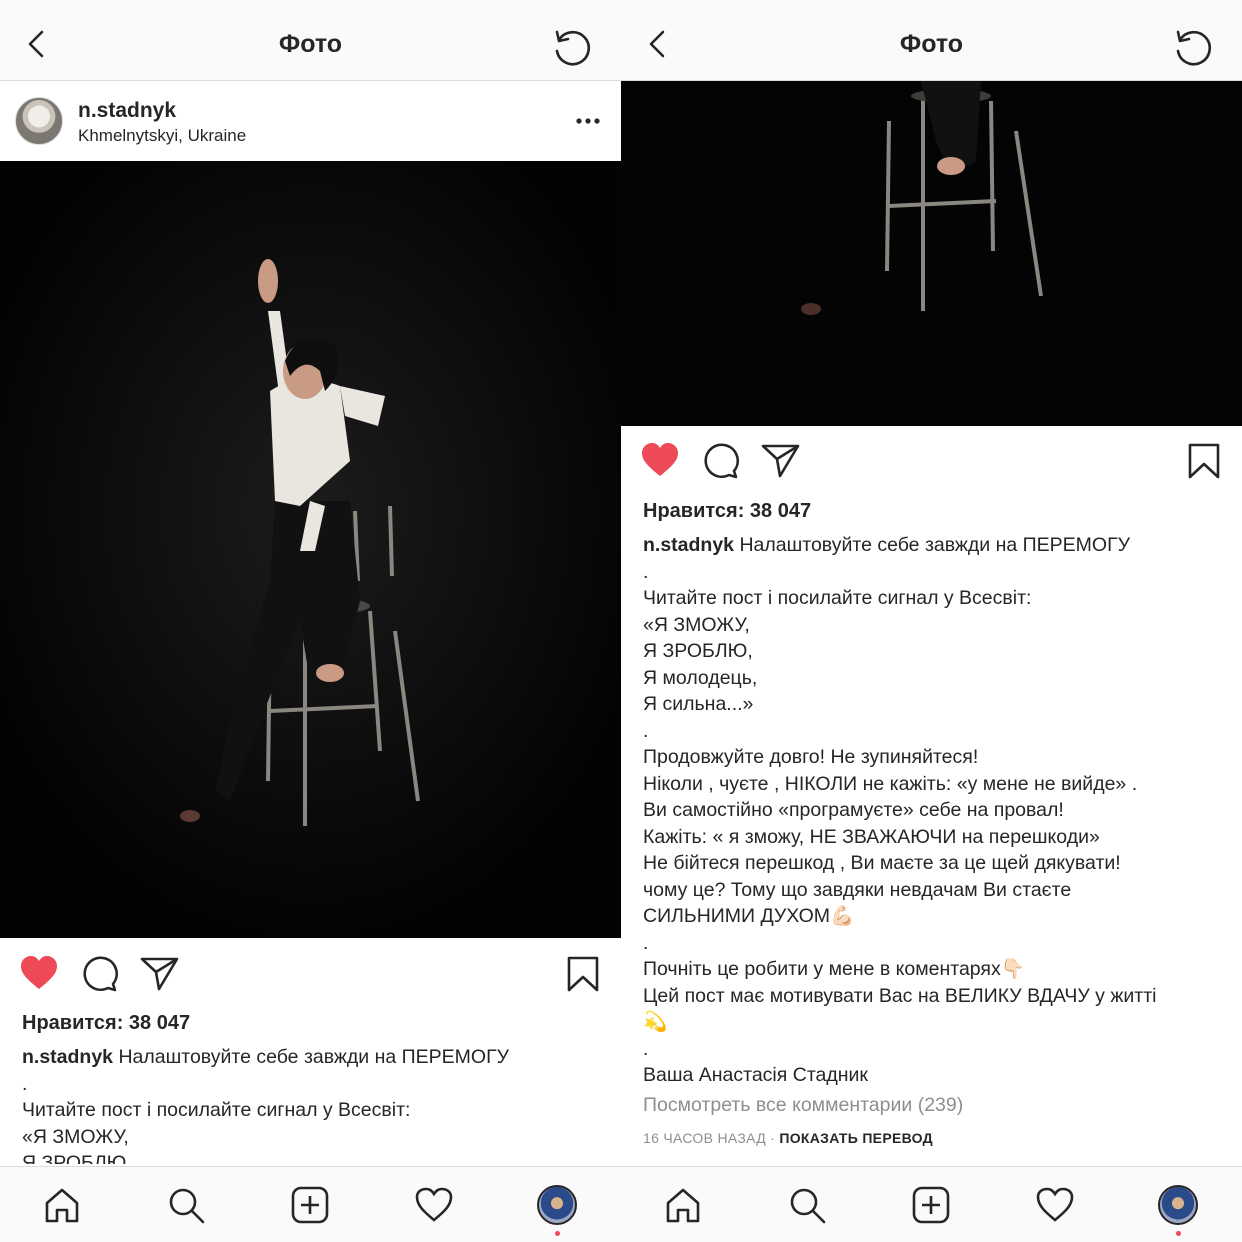 This screenshot has width=1242, height=1242. I want to click on caption-line: 💫, so click(655, 1022).